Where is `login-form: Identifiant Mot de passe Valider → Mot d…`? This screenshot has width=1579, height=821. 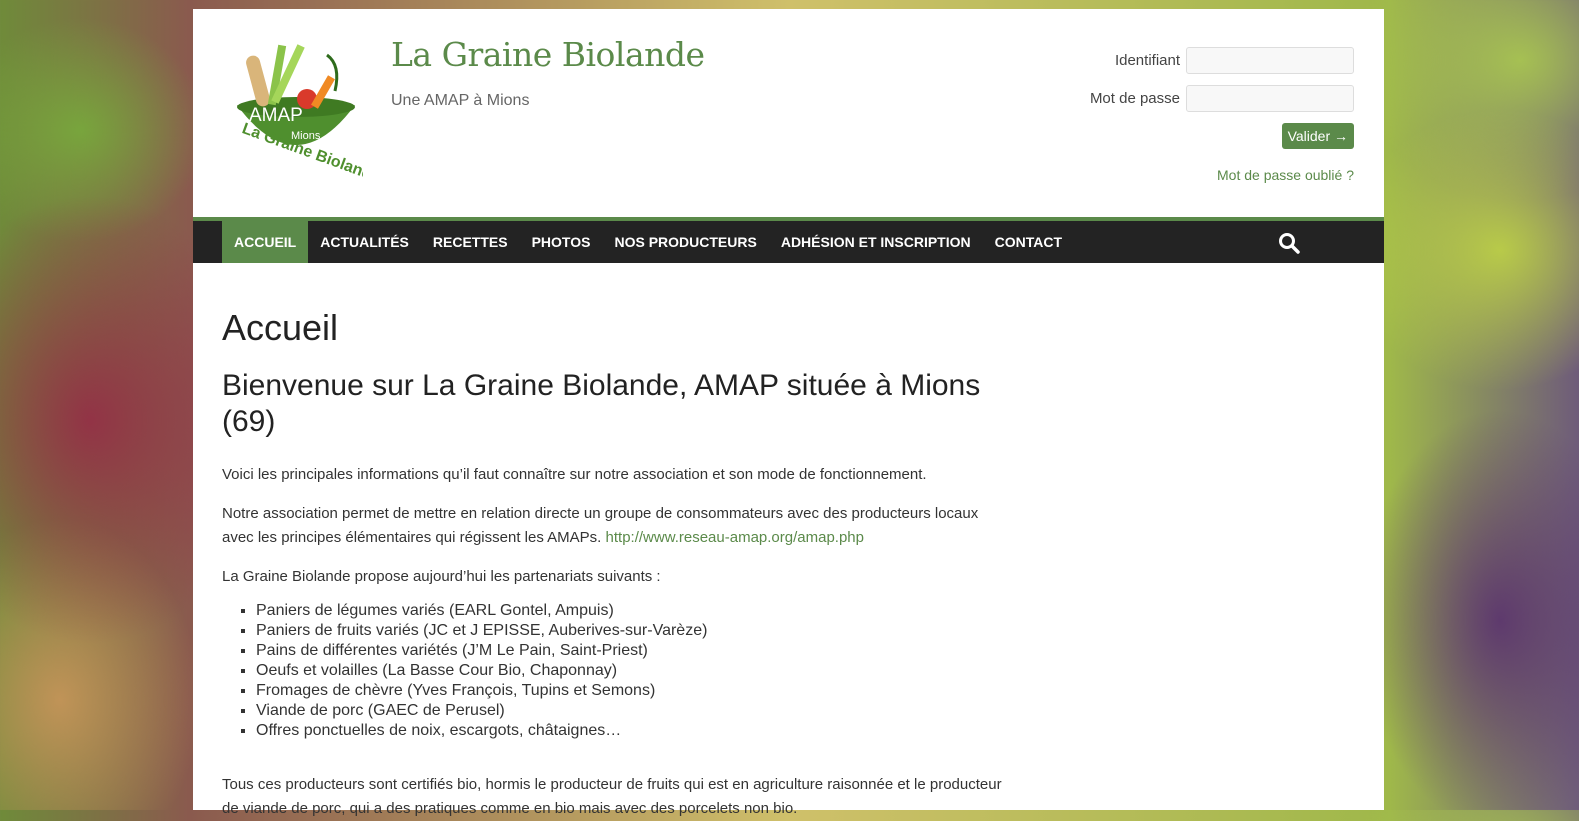
login-form: Identifiant Mot de passe Valider → Mot d… is located at coordinates (1204, 115).